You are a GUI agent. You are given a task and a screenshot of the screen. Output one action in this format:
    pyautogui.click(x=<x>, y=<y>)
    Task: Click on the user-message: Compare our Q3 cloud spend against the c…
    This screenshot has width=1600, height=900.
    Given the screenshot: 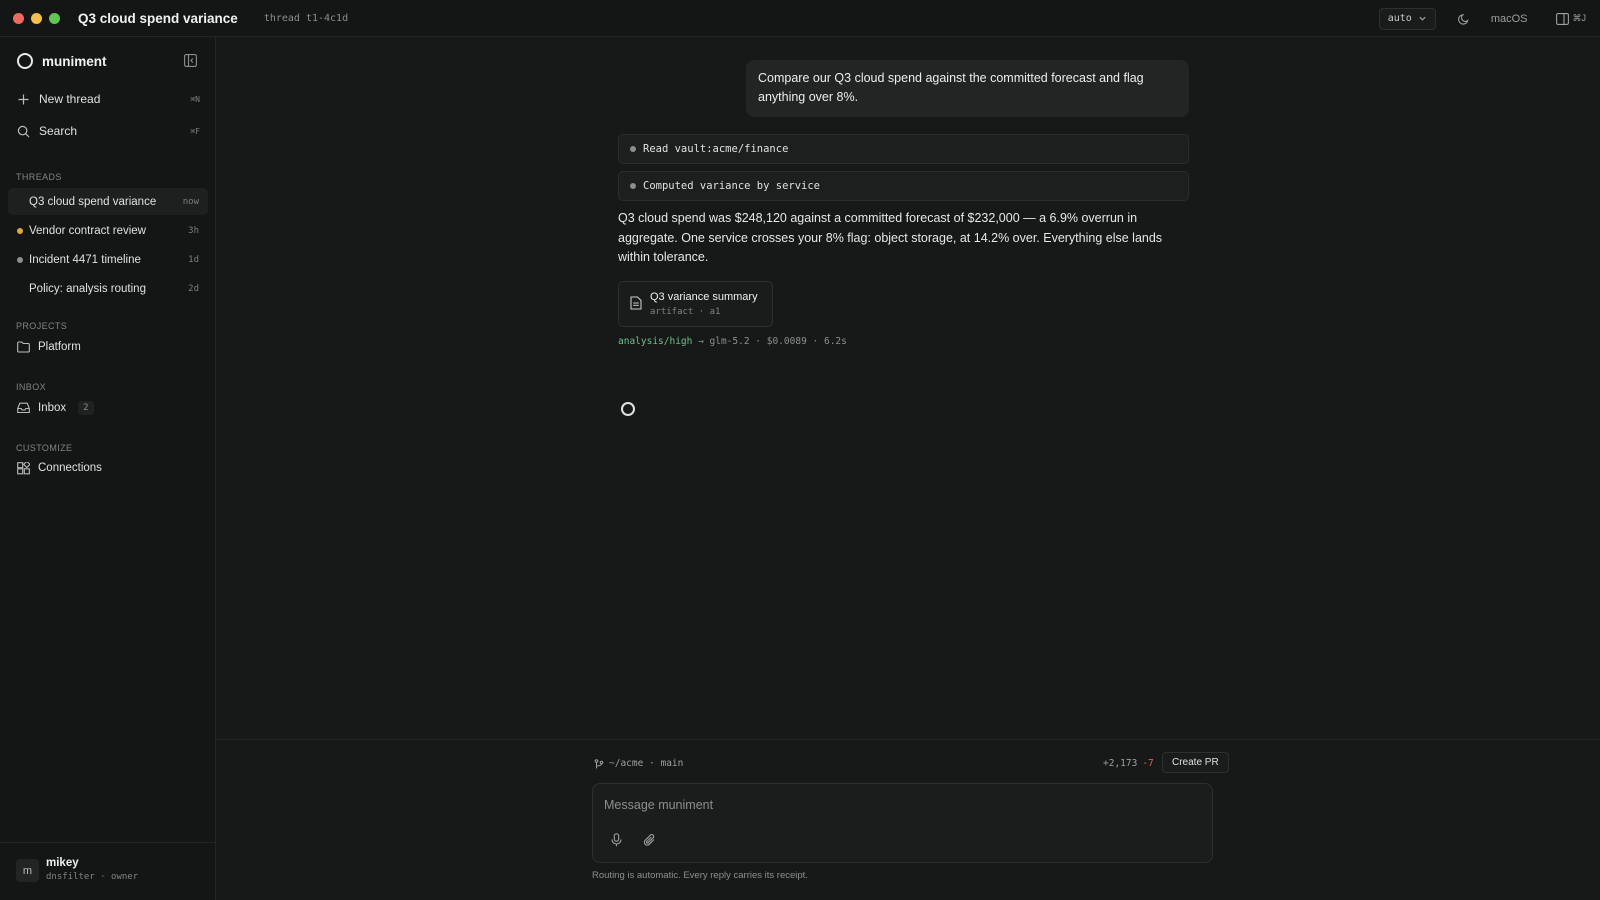 What is the action you would take?
    pyautogui.click(x=967, y=88)
    